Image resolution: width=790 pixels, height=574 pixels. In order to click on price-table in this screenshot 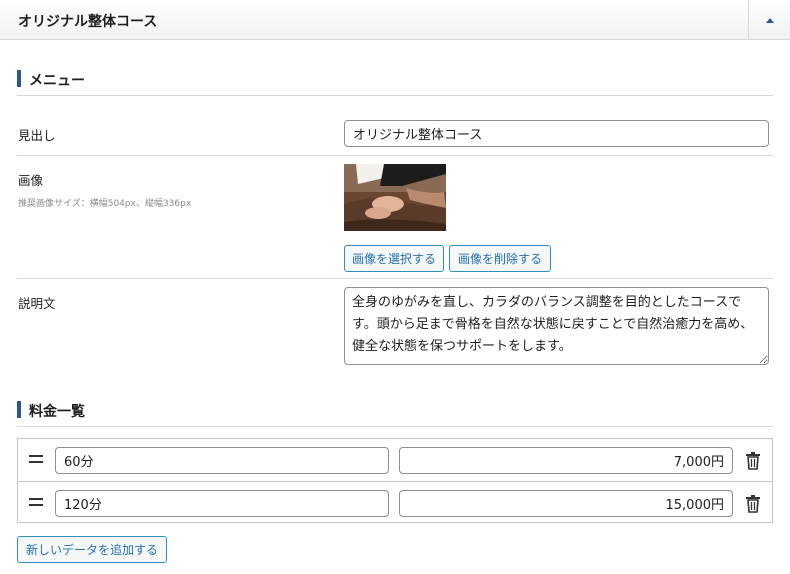, I will do `click(395, 480)`.